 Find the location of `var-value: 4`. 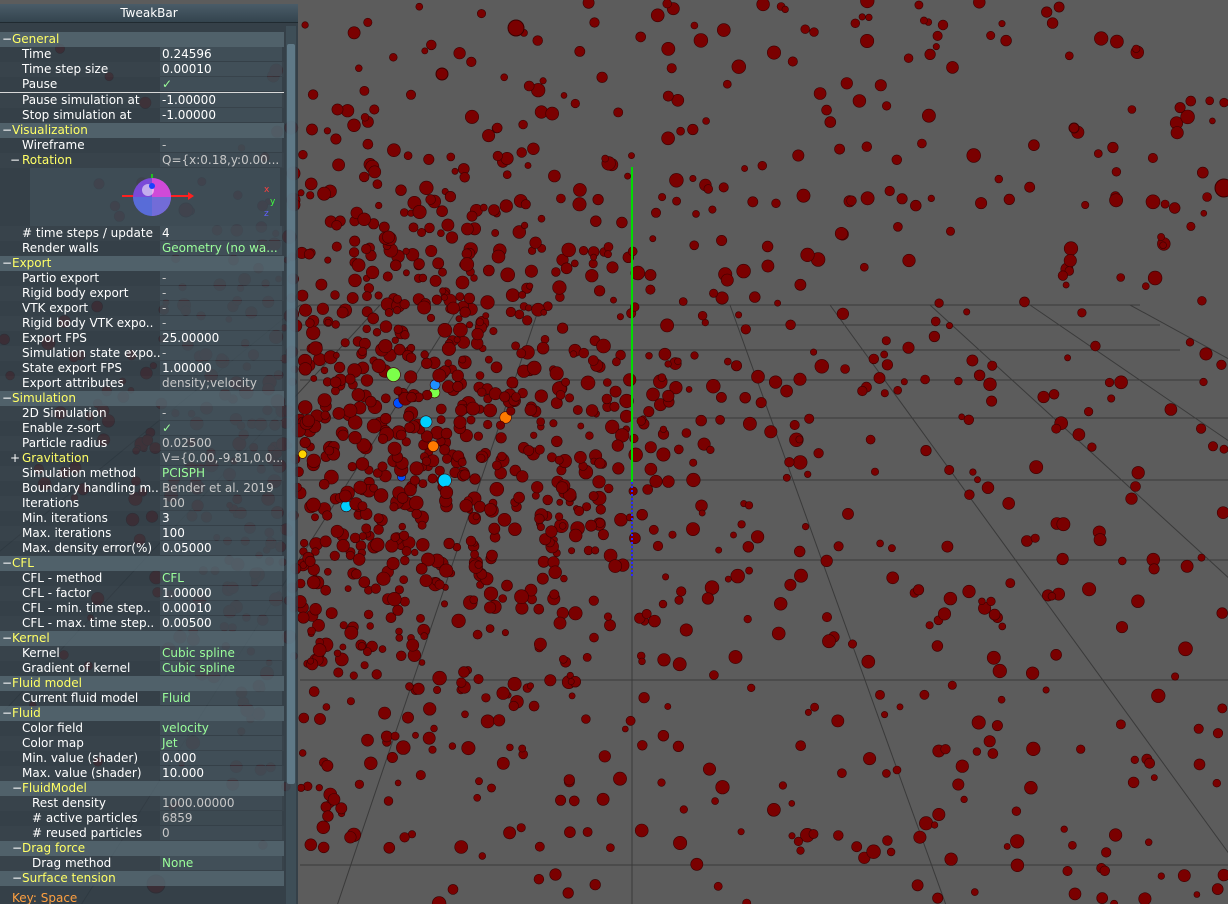

var-value: 4 is located at coordinates (221, 233).